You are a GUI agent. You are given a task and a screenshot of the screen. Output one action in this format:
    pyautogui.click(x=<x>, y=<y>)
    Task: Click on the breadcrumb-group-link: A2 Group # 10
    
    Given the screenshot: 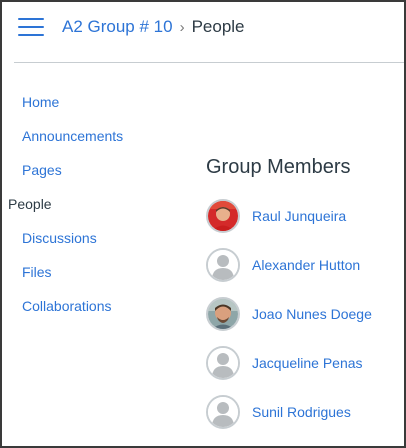 What is the action you would take?
    pyautogui.click(x=117, y=27)
    